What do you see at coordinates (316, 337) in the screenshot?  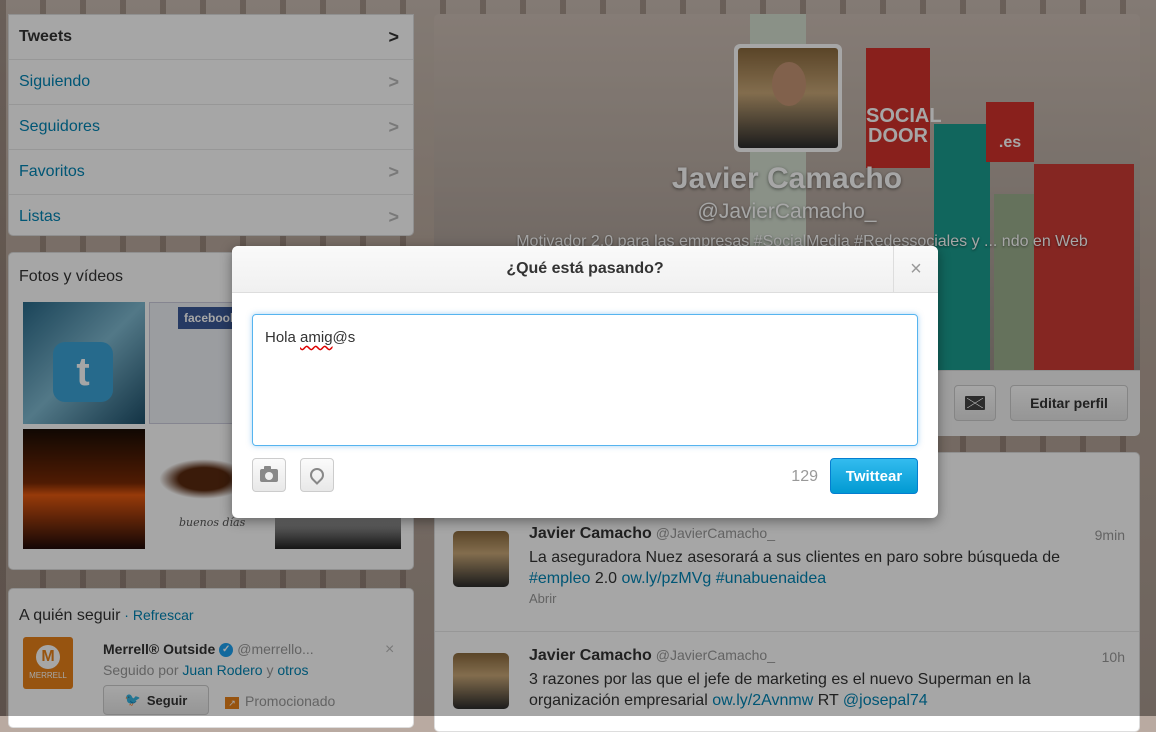 I see `misspelled-word: amig` at bounding box center [316, 337].